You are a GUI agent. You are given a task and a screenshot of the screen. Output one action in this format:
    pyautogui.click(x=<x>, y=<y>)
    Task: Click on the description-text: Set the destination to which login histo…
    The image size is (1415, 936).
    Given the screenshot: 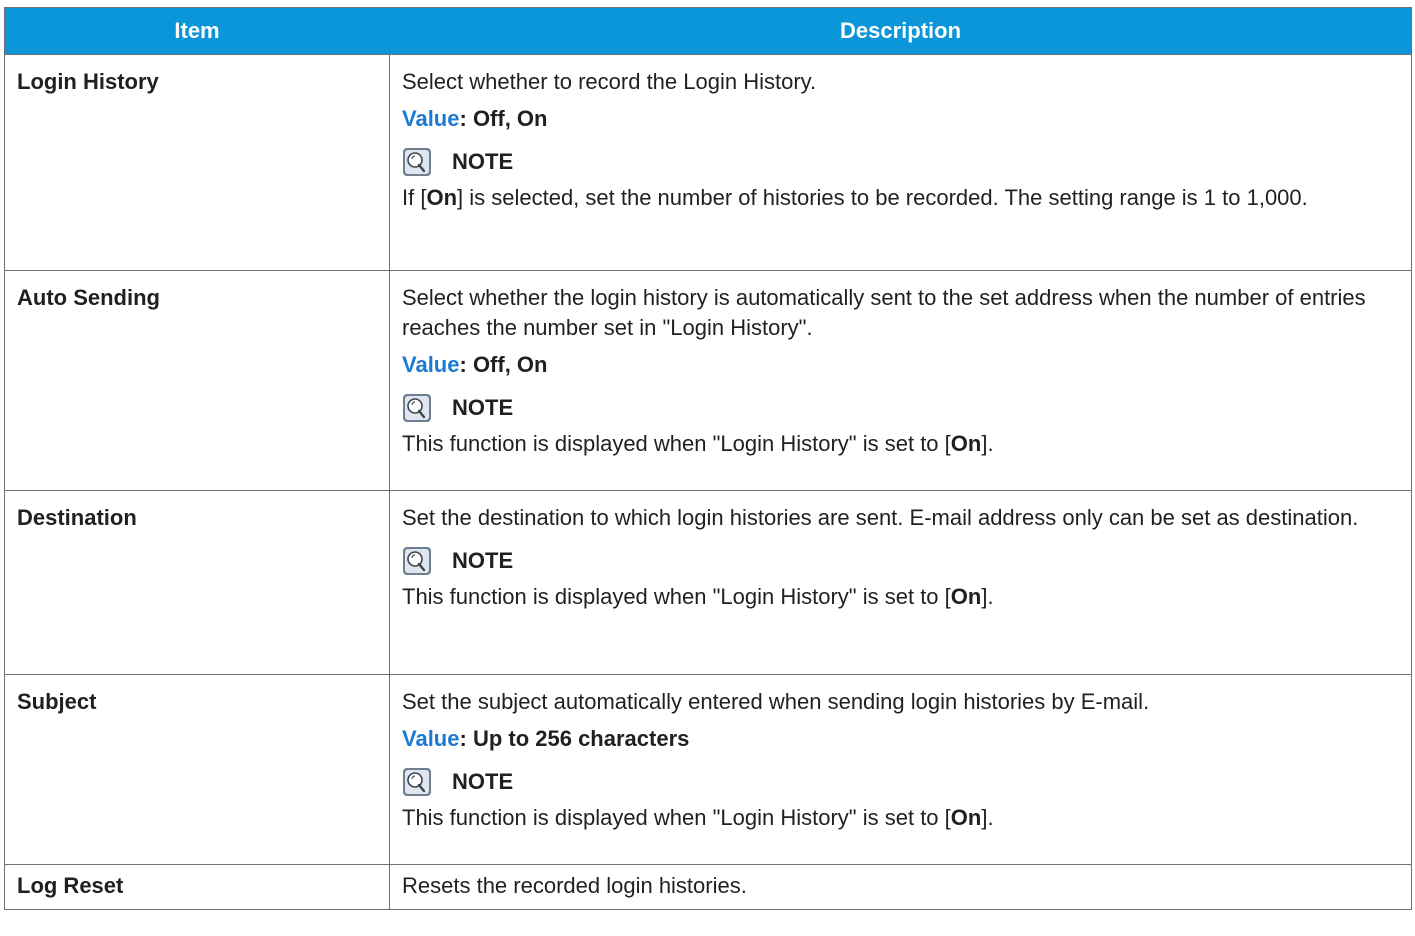 What is the action you would take?
    pyautogui.click(x=880, y=517)
    